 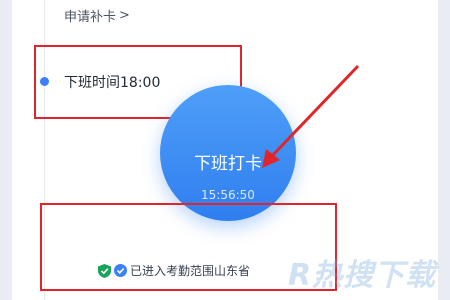 What do you see at coordinates (362, 275) in the screenshot?
I see `watermark-logo: R热搜下载` at bounding box center [362, 275].